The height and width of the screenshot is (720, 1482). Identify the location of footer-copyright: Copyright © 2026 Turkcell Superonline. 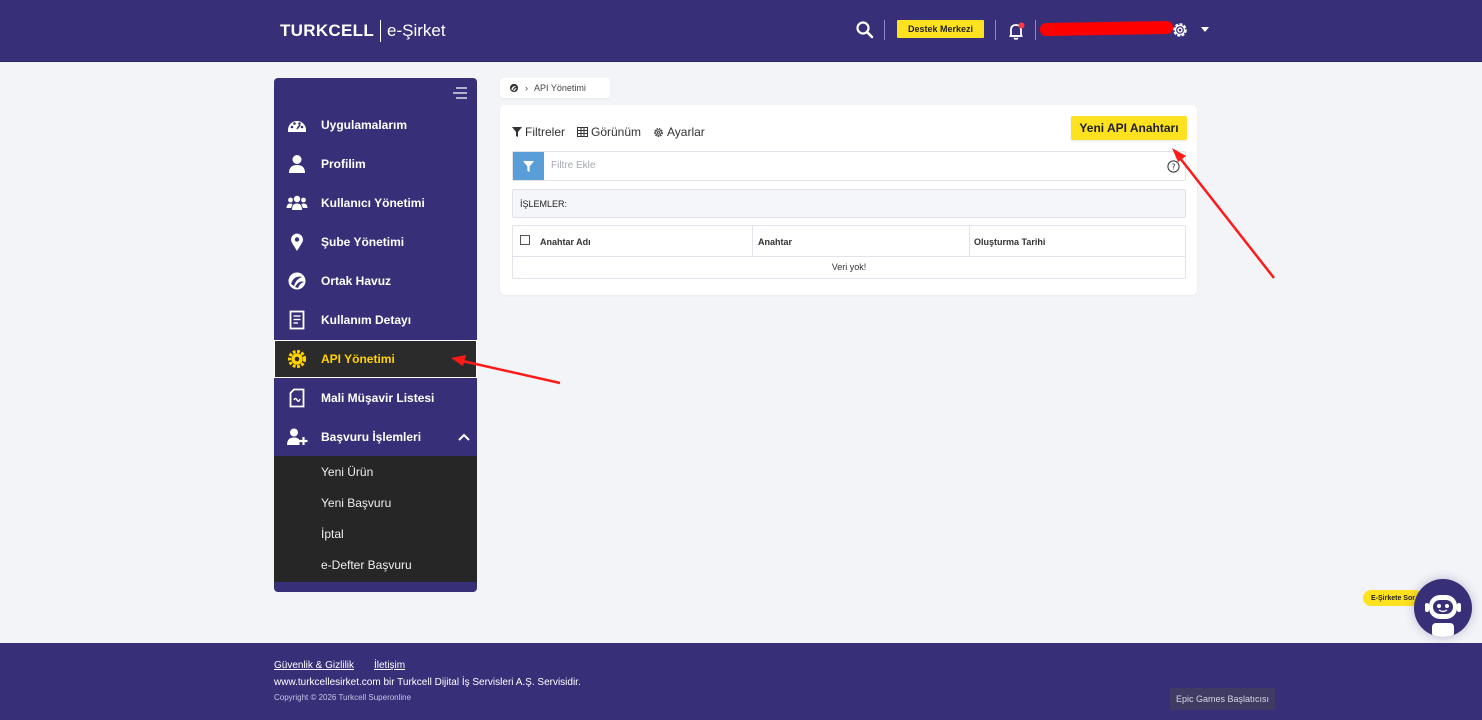
(343, 697).